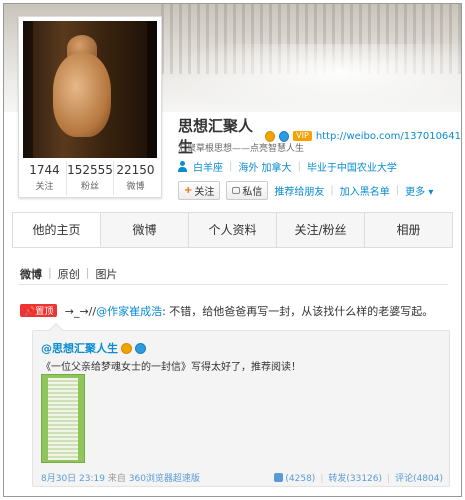  What do you see at coordinates (355, 479) in the screenshot?
I see `forward-link: 转发(33126)` at bounding box center [355, 479].